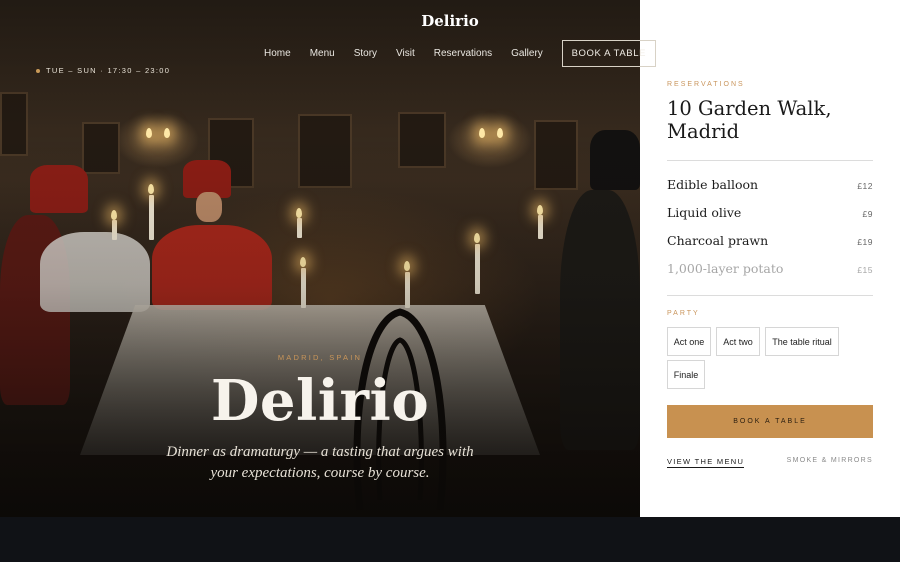  What do you see at coordinates (770, 212) in the screenshot?
I see `menu-item: Liquid olive £9` at bounding box center [770, 212].